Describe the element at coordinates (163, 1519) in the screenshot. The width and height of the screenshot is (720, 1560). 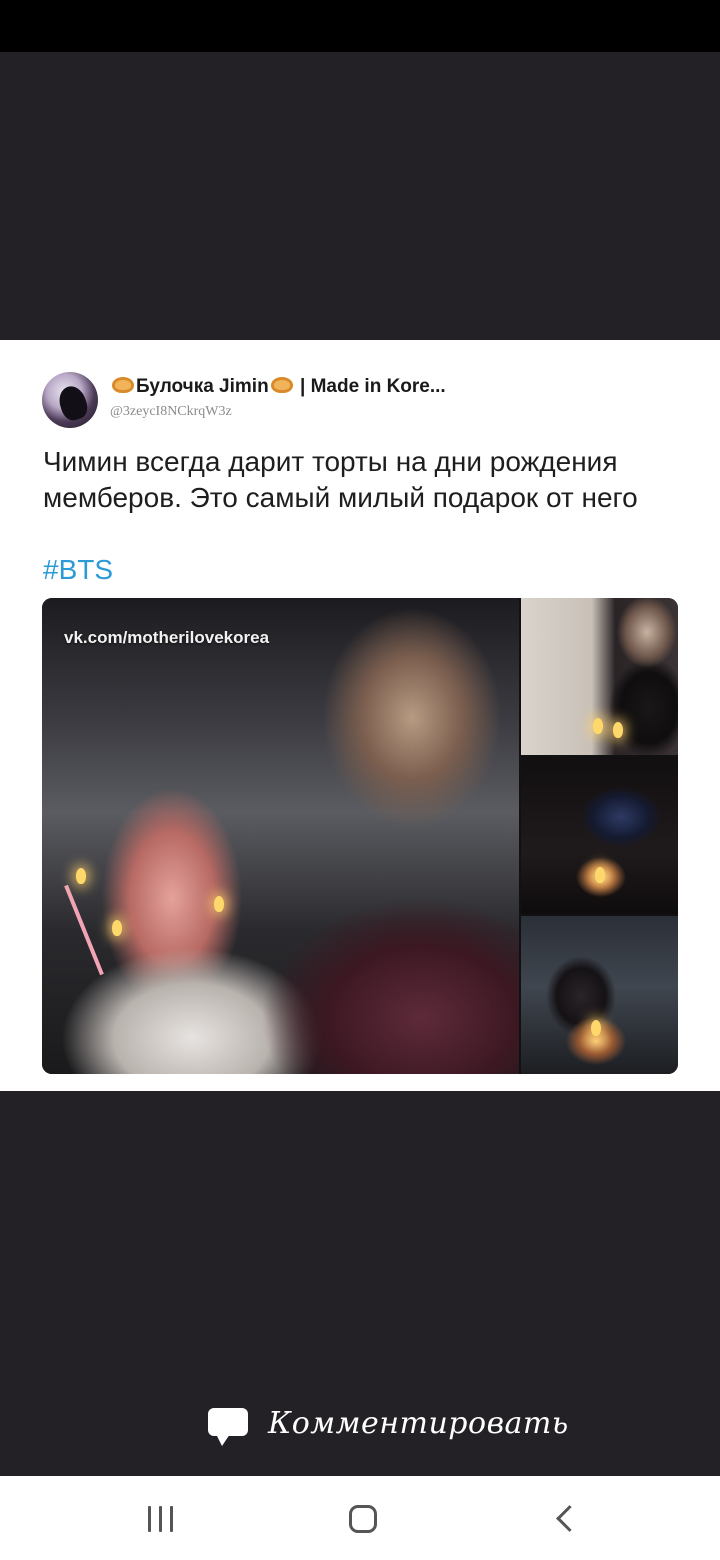
I see `recent-apps-icon` at that location.